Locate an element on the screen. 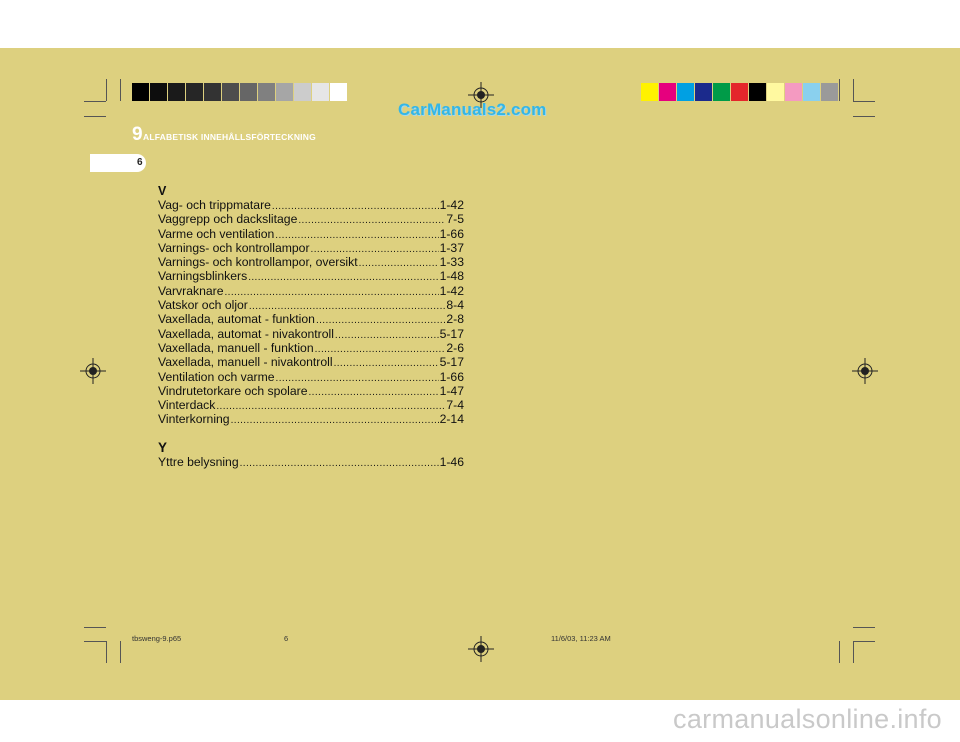 The image size is (960, 742). index-entry-page: 8-4 is located at coordinates (455, 305).